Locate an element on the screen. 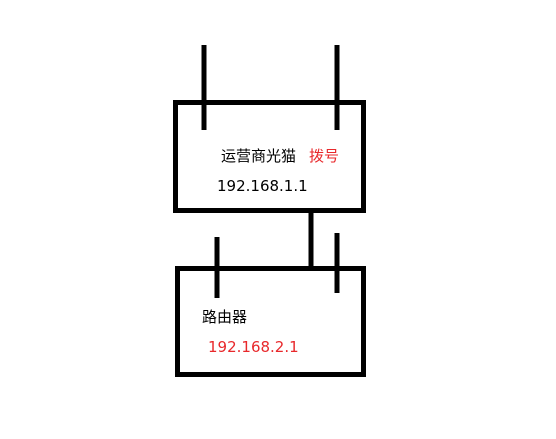 This screenshot has height=439, width=556. router-ip-label: 192.168.2.1 is located at coordinates (253, 347).